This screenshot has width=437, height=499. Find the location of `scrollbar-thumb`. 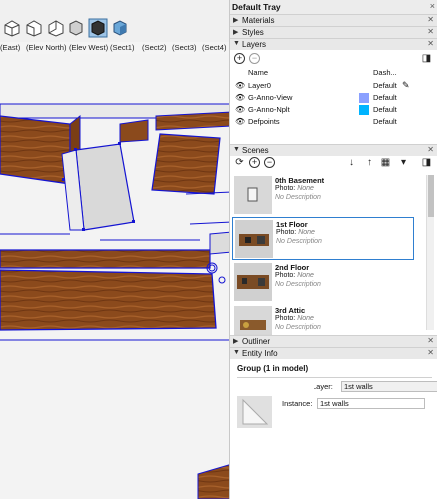

scrollbar-thumb is located at coordinates (431, 196).